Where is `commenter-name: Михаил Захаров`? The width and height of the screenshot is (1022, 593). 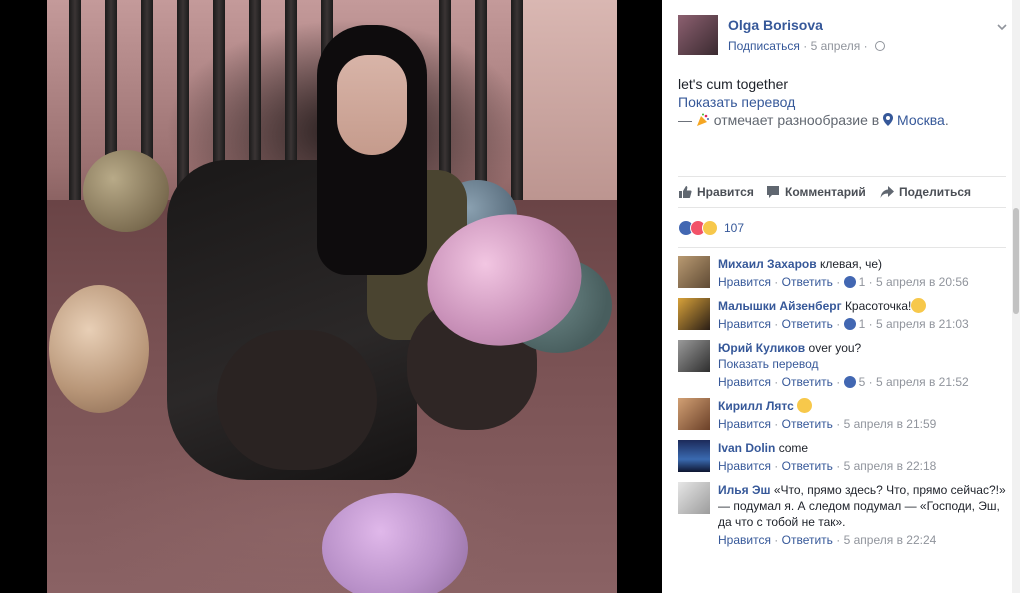 commenter-name: Михаил Захаров is located at coordinates (767, 264).